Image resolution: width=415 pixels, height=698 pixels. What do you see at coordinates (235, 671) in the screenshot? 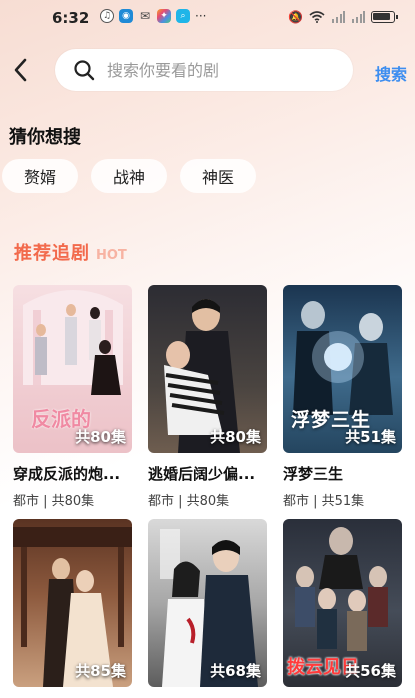
I see `episode-count: 共68集` at bounding box center [235, 671].